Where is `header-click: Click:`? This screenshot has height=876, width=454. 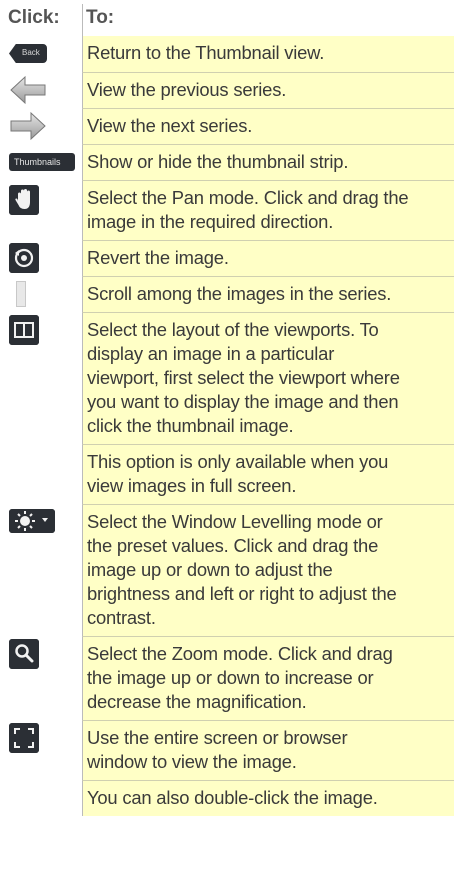
header-click: Click: is located at coordinates (34, 17).